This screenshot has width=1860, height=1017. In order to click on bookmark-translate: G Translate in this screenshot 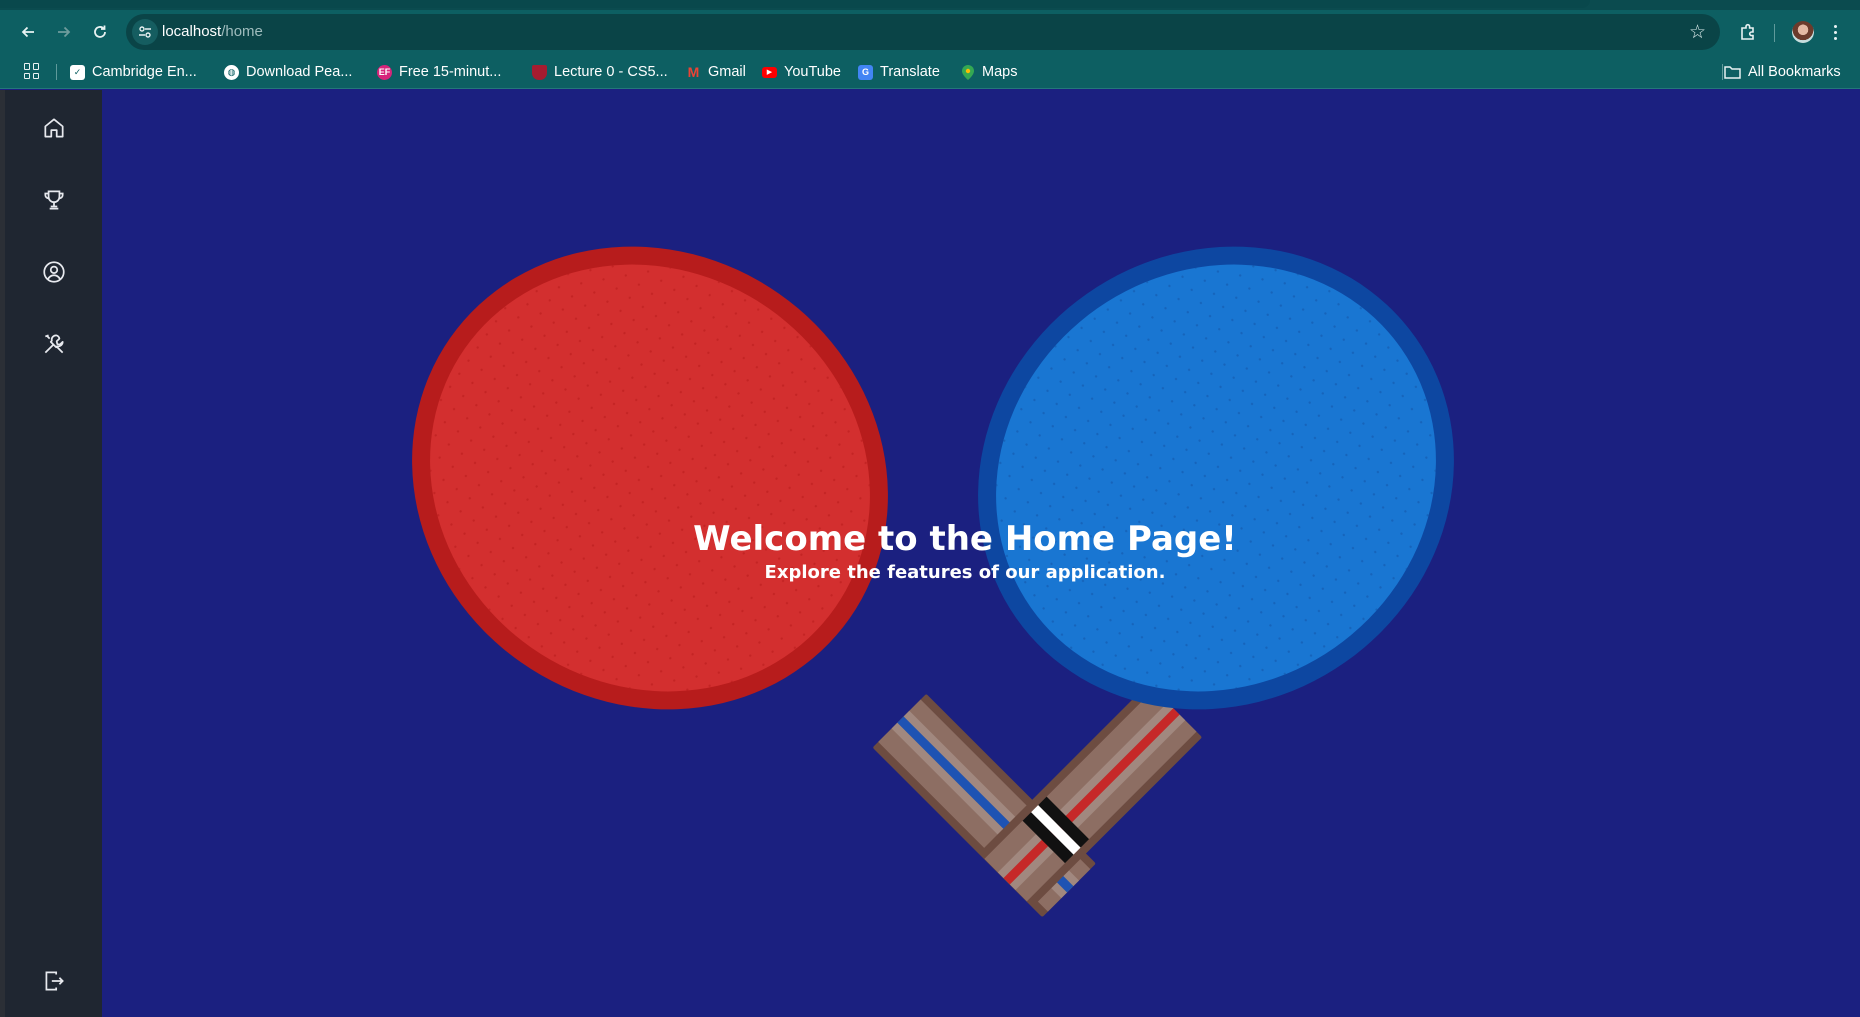, I will do `click(899, 72)`.